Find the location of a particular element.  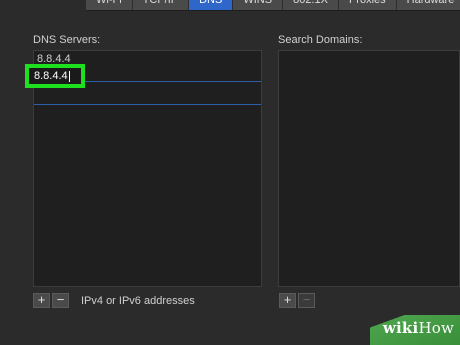

add-search-domain-button: + is located at coordinates (287, 300).